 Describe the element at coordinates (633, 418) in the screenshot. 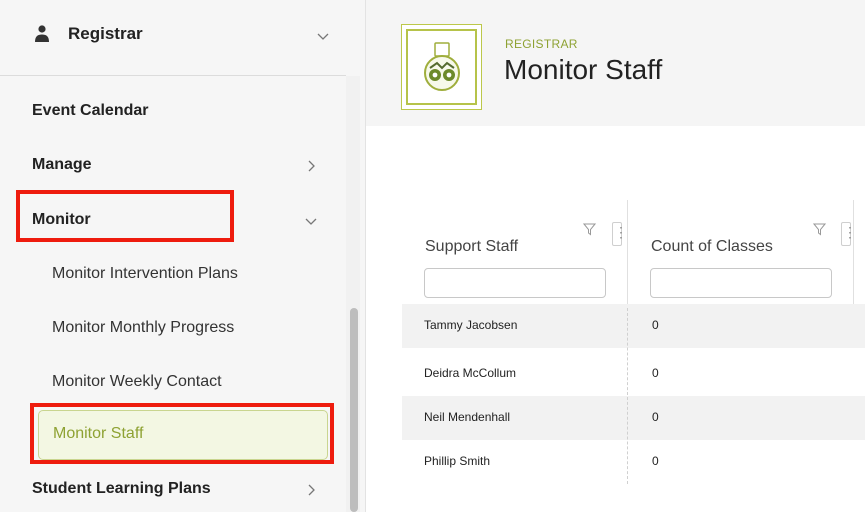

I see `table-row: Neil Mendenhall 0` at that location.